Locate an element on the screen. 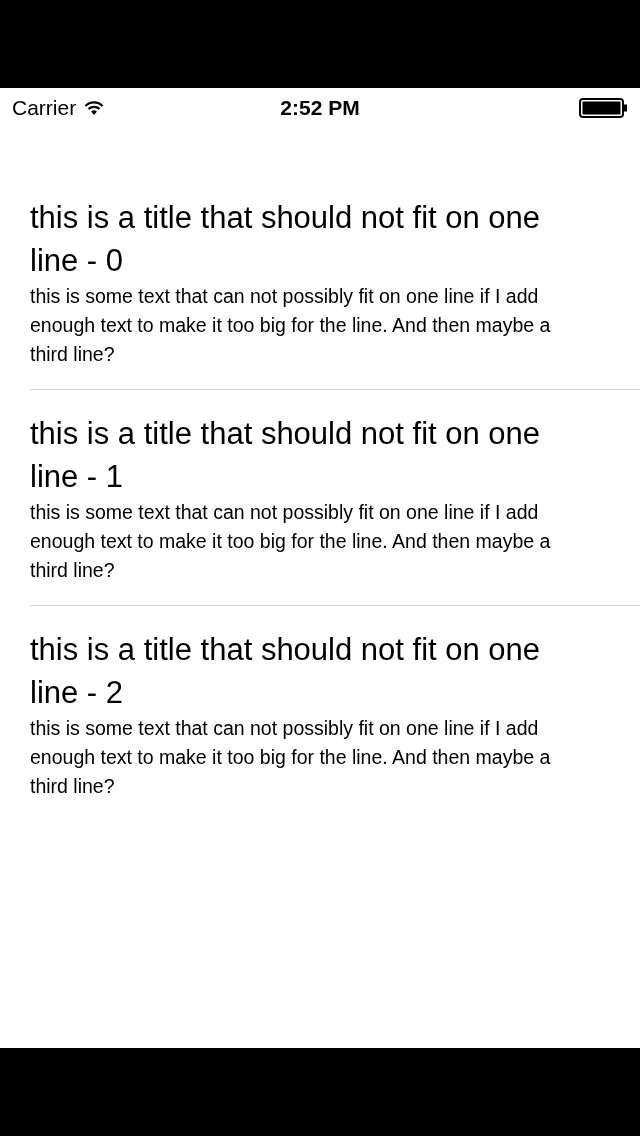 The height and width of the screenshot is (1136, 640). item-title: this is a title that should not fit on one line - 0 is located at coordinates (286, 239).